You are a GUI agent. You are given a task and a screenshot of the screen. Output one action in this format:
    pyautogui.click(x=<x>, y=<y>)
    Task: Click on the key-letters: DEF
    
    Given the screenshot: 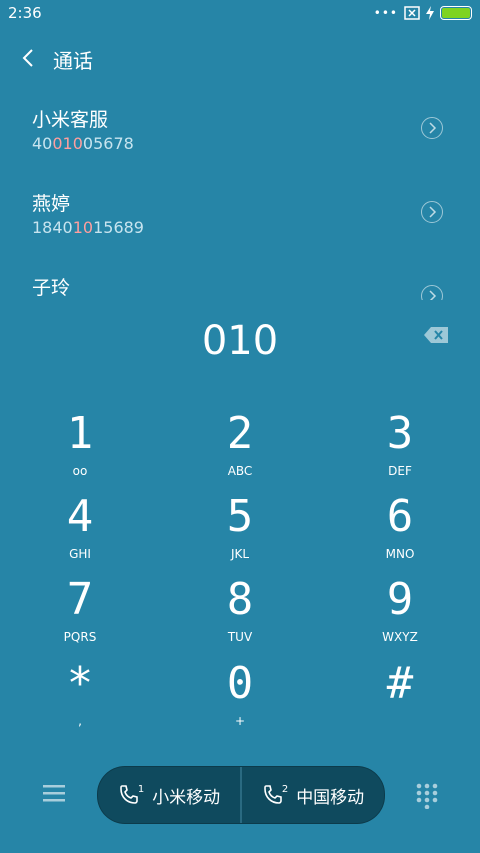 What is the action you would take?
    pyautogui.click(x=400, y=471)
    